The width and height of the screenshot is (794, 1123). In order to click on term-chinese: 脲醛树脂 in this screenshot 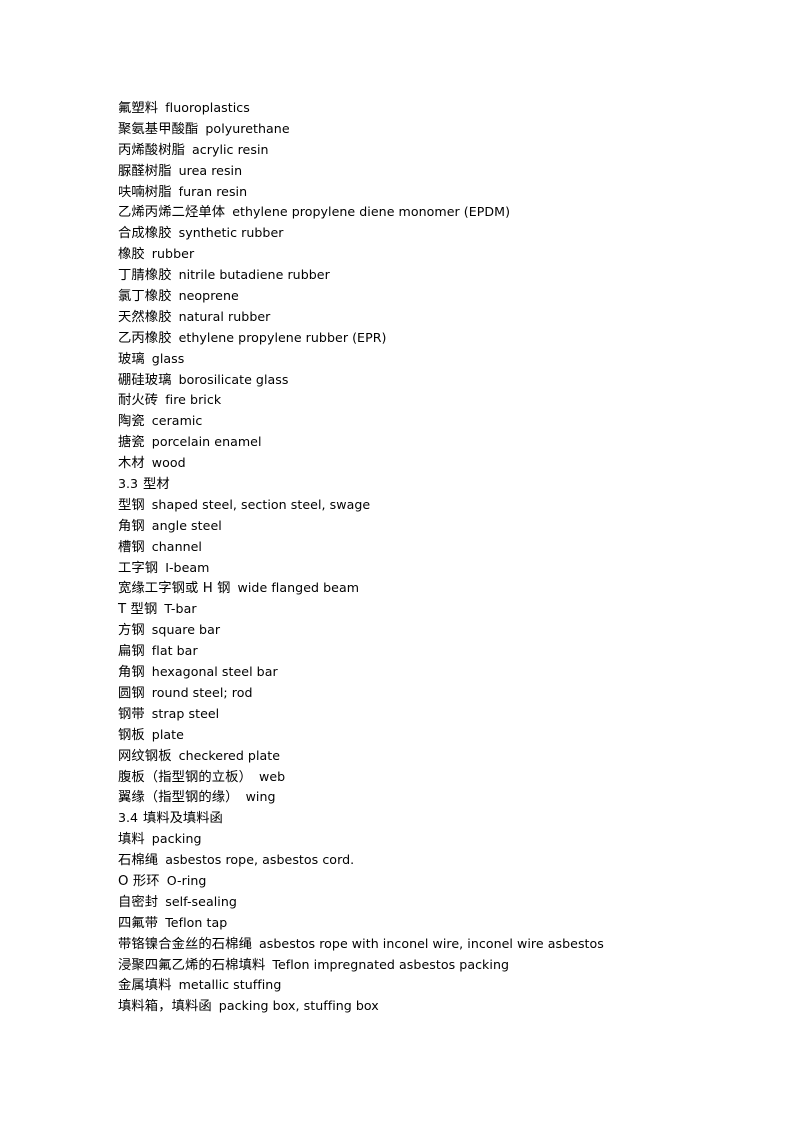, I will do `click(145, 171)`.